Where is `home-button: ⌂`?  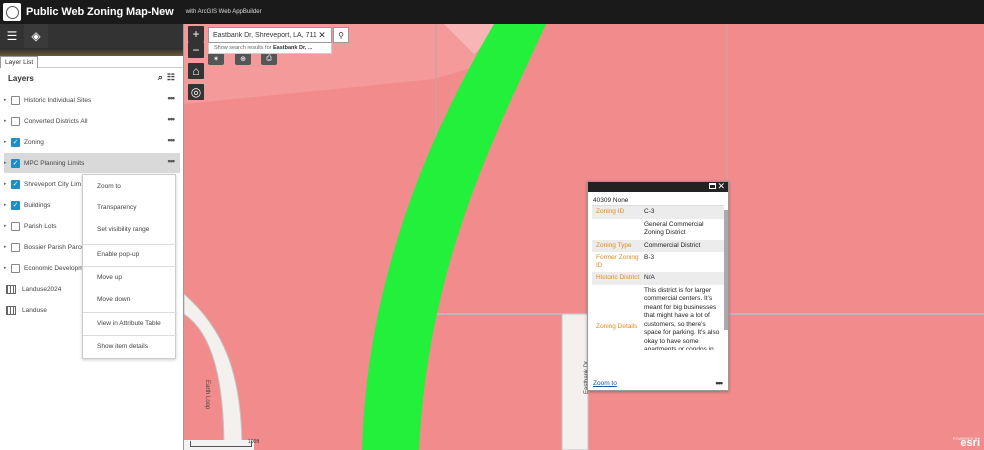 home-button: ⌂ is located at coordinates (196, 71).